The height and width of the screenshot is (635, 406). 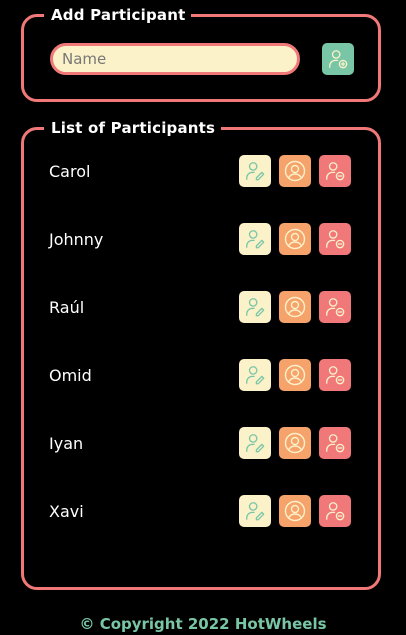 What do you see at coordinates (133, 128) in the screenshot?
I see `participants-heading: List of Participants` at bounding box center [133, 128].